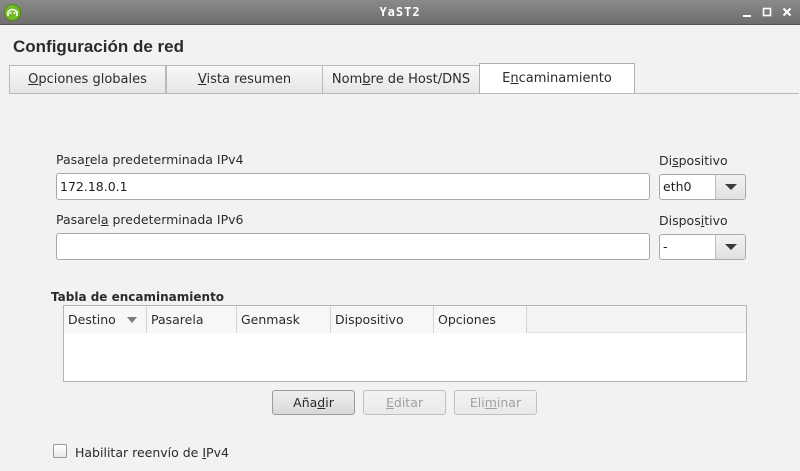 The width and height of the screenshot is (800, 471). What do you see at coordinates (87, 79) in the screenshot?
I see `tab-opciones-globales: Opciones globales` at bounding box center [87, 79].